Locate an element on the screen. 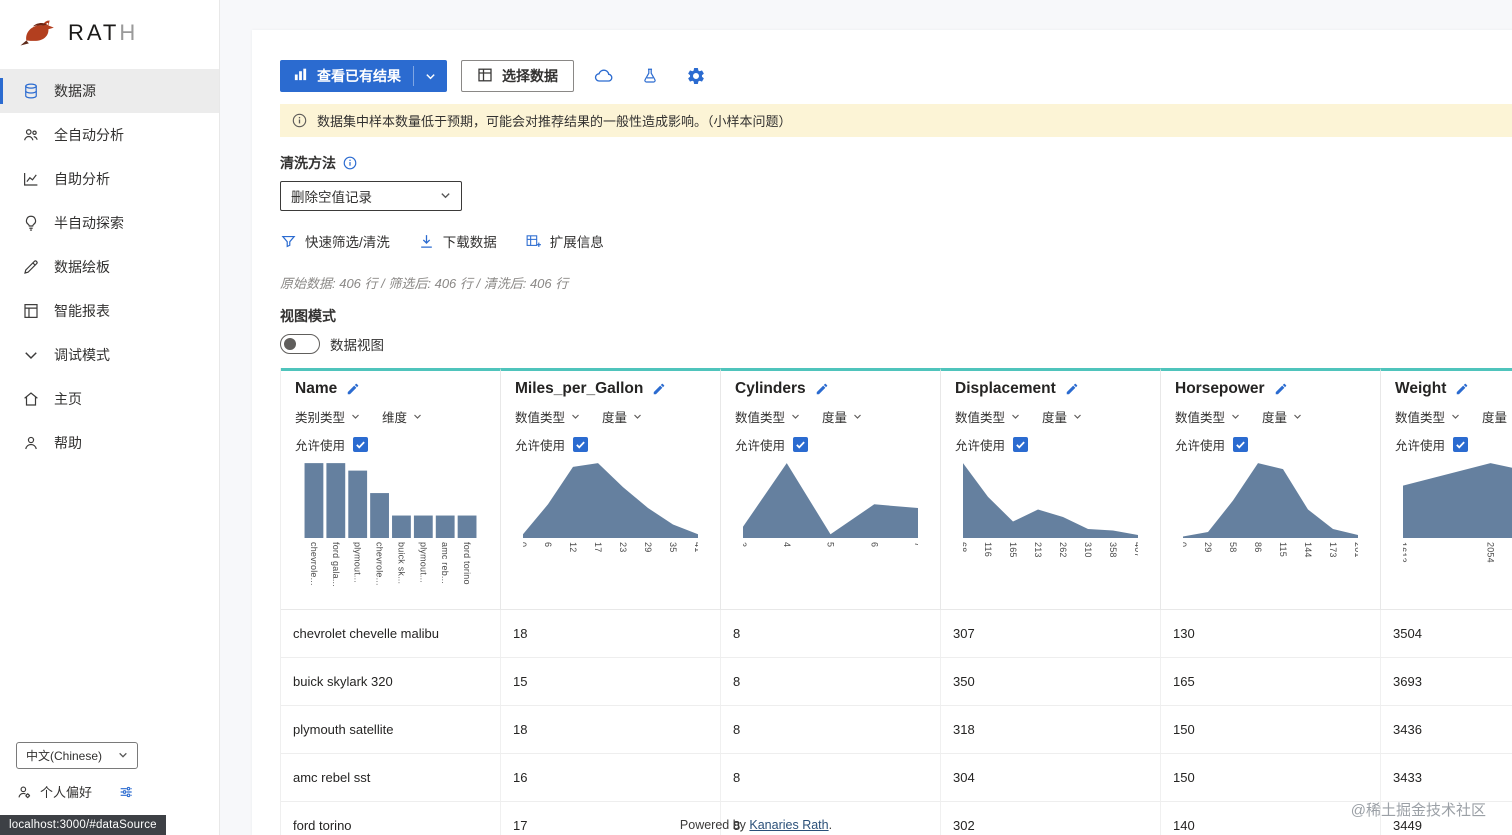 This screenshot has height=835, width=1512. sidebar-item-self-analysis: 自助分析 is located at coordinates (109, 179).